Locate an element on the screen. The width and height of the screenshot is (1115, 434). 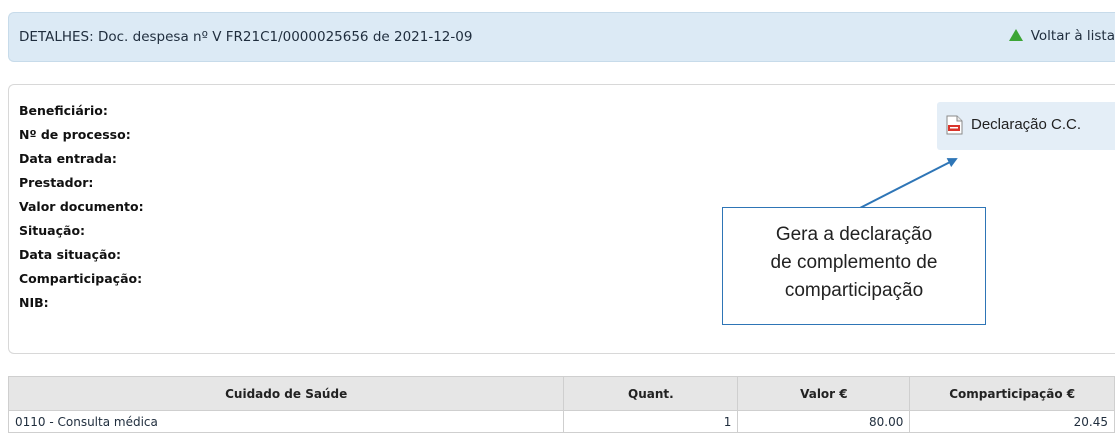
triangle-up-icon is located at coordinates (1015, 35).